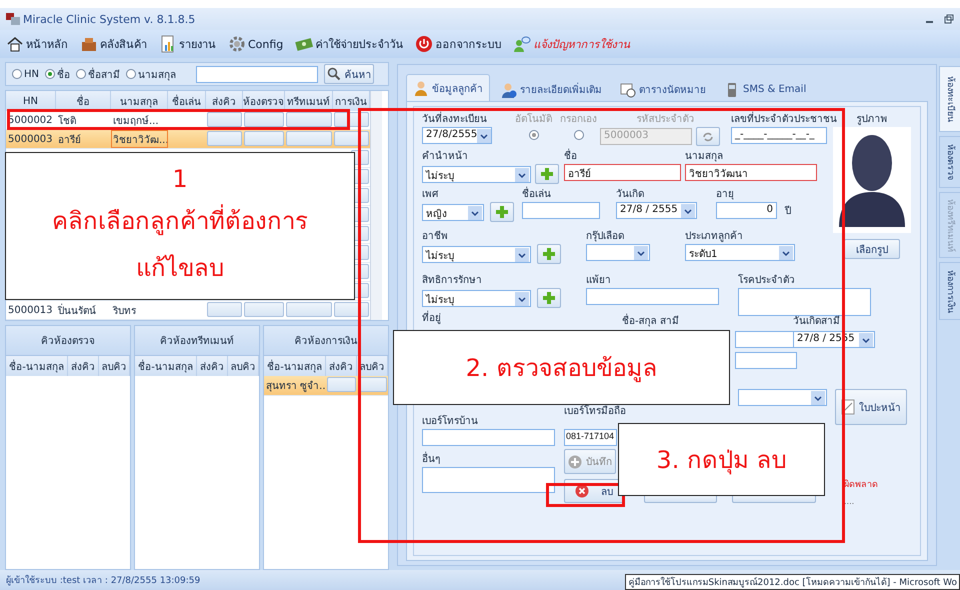 The width and height of the screenshot is (960, 590). What do you see at coordinates (949, 162) in the screenshot?
I see `side-tab: ห้องตรวจ` at bounding box center [949, 162].